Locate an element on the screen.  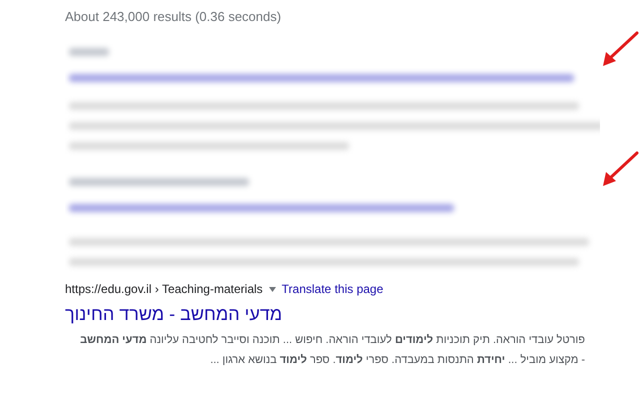
results-stats: About 243,000 results (0.36 seconds) is located at coordinates (173, 17).